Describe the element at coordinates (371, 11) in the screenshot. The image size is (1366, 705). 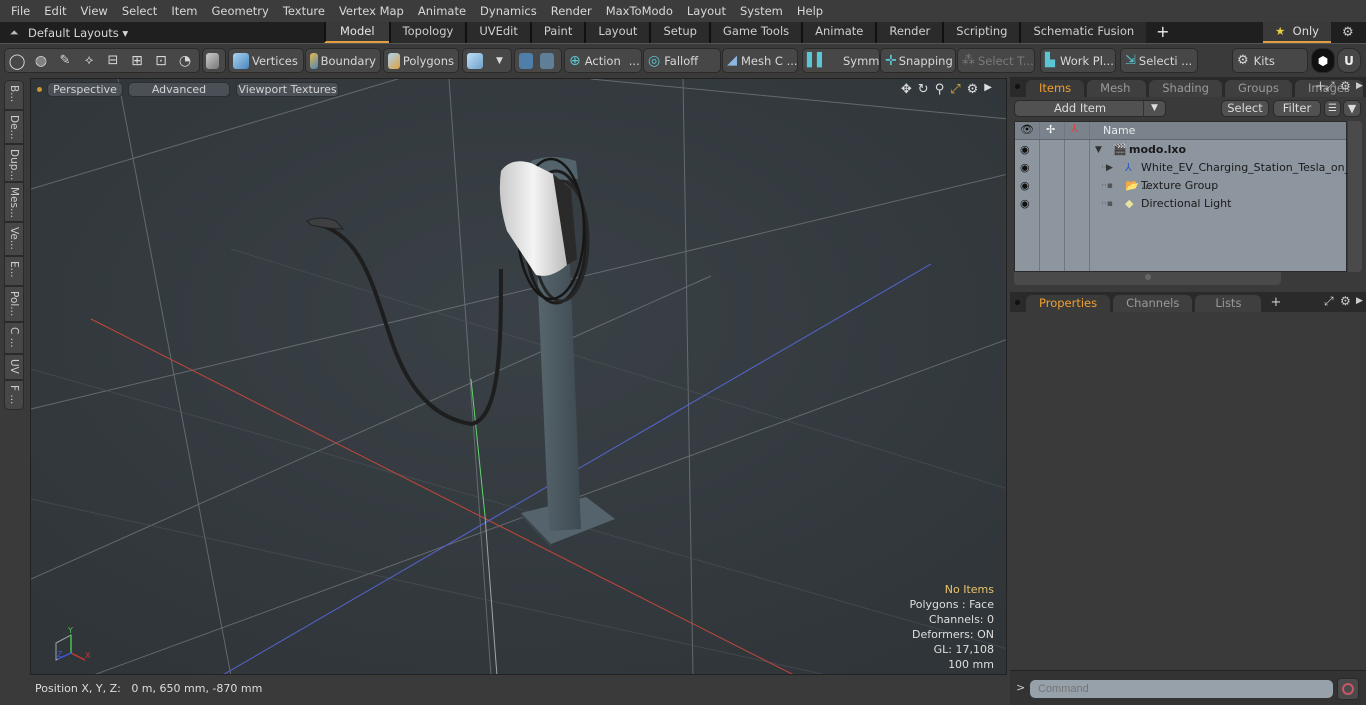
I see `menu-vertex-map: Vertex Map` at that location.